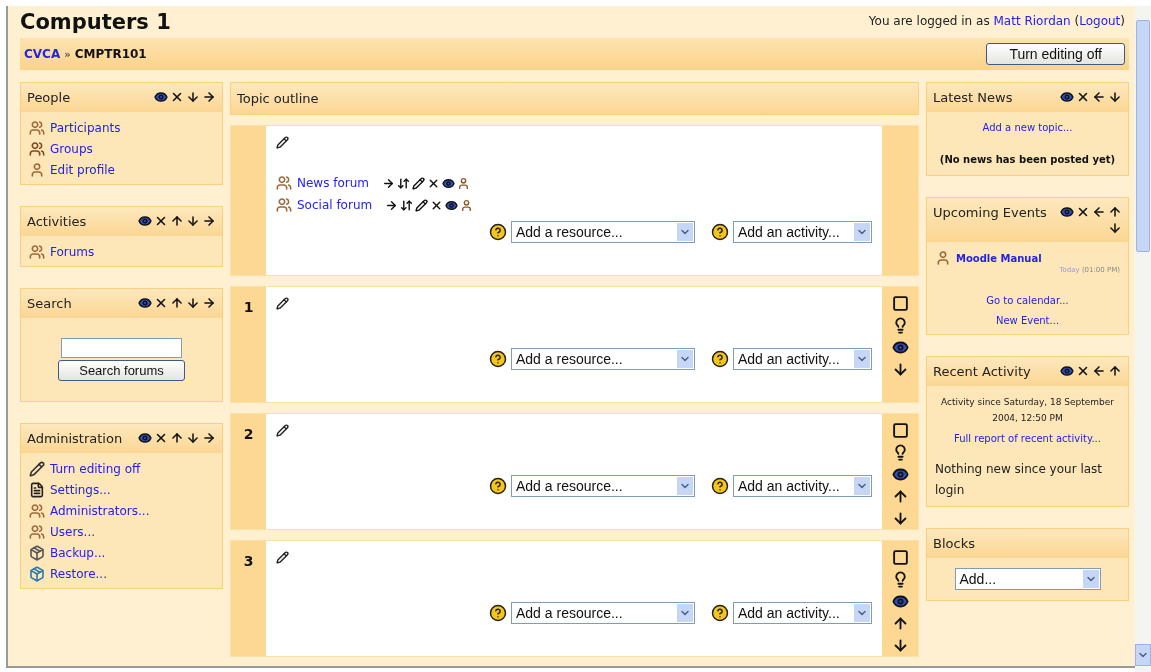 Image resolution: width=1151 pixels, height=672 pixels. What do you see at coordinates (121, 370) in the screenshot?
I see `search-button: Search forums` at bounding box center [121, 370].